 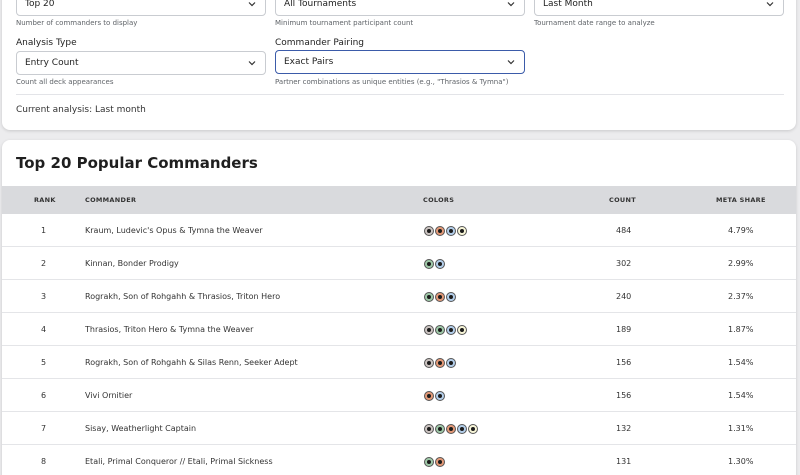 I want to click on rank-cell: 3, so click(x=44, y=296).